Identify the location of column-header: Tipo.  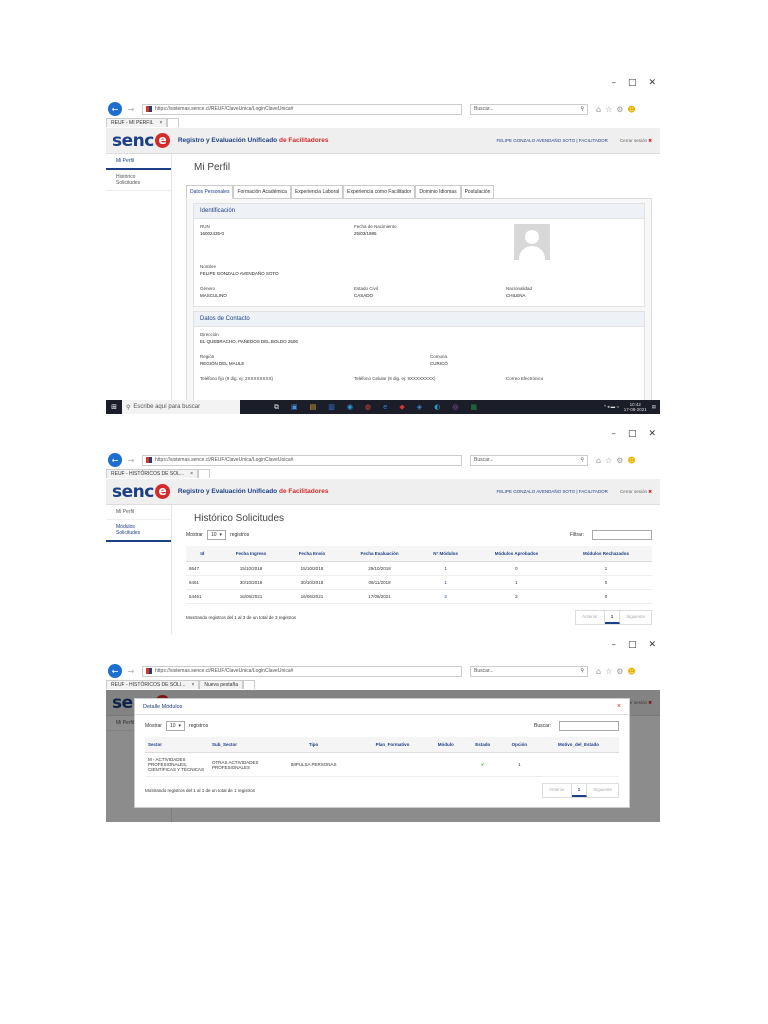
(314, 745).